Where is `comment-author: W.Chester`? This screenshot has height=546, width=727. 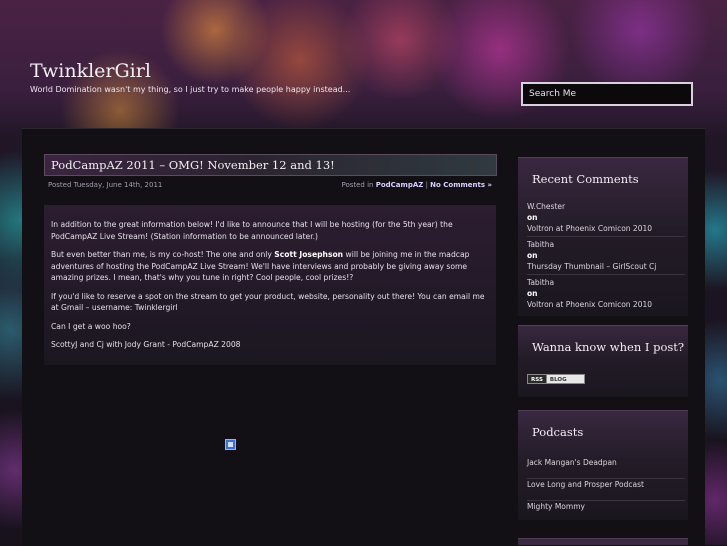 comment-author: W.Chester is located at coordinates (606, 206).